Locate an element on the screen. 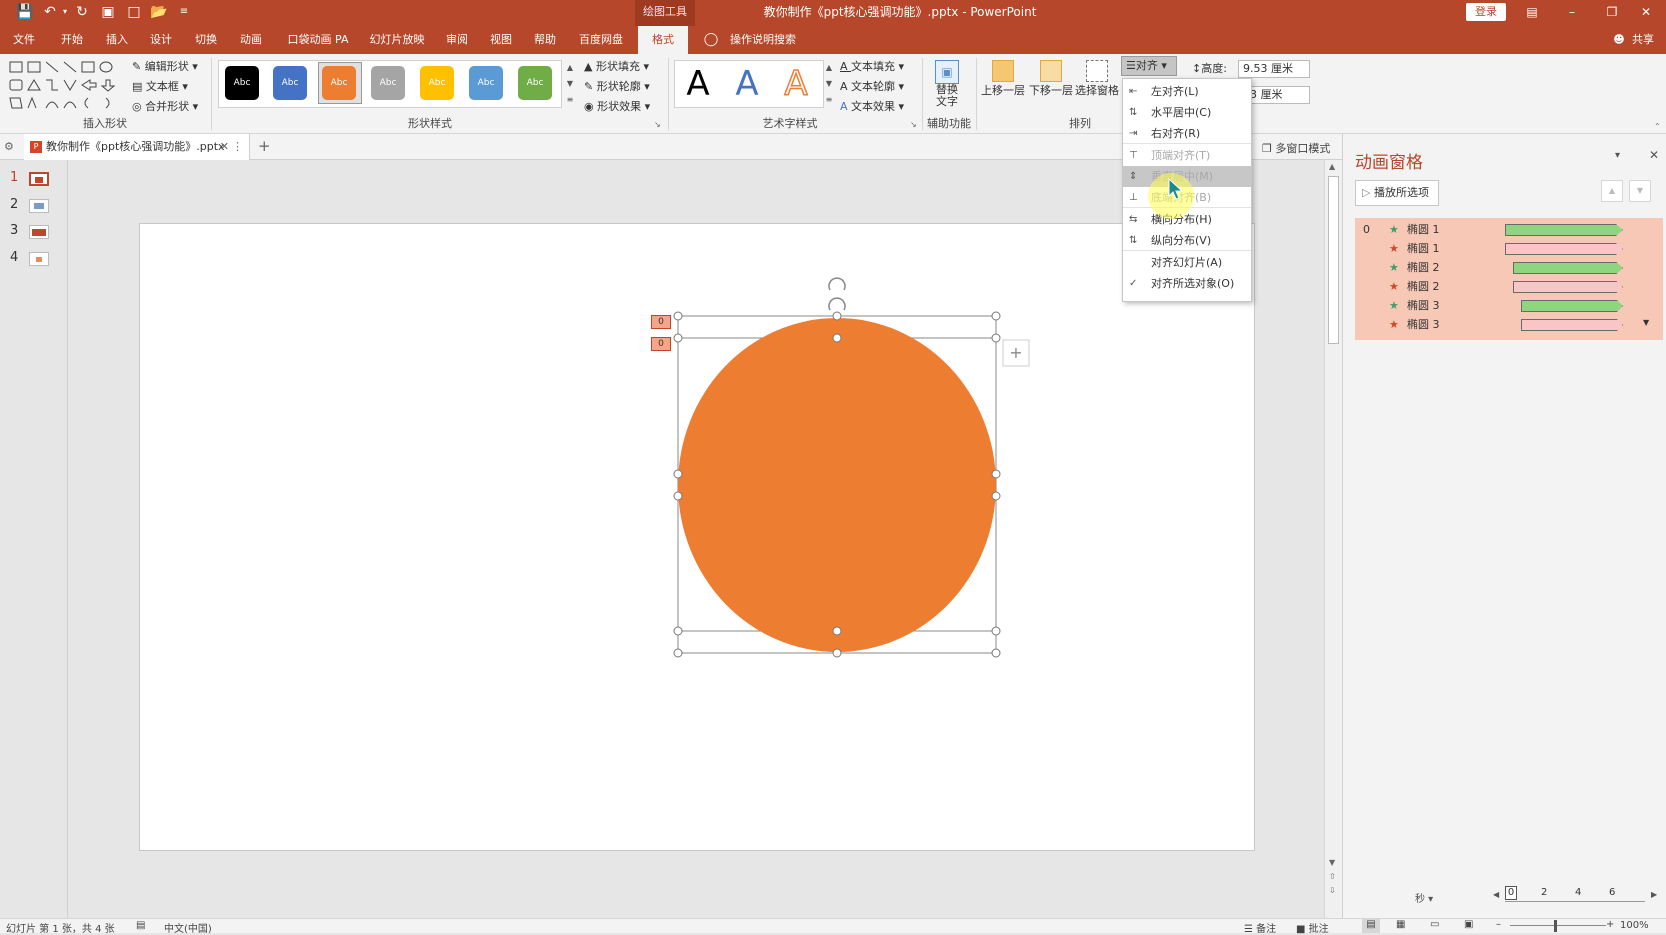  scroll-down-icon: ▼ is located at coordinates (1332, 862).